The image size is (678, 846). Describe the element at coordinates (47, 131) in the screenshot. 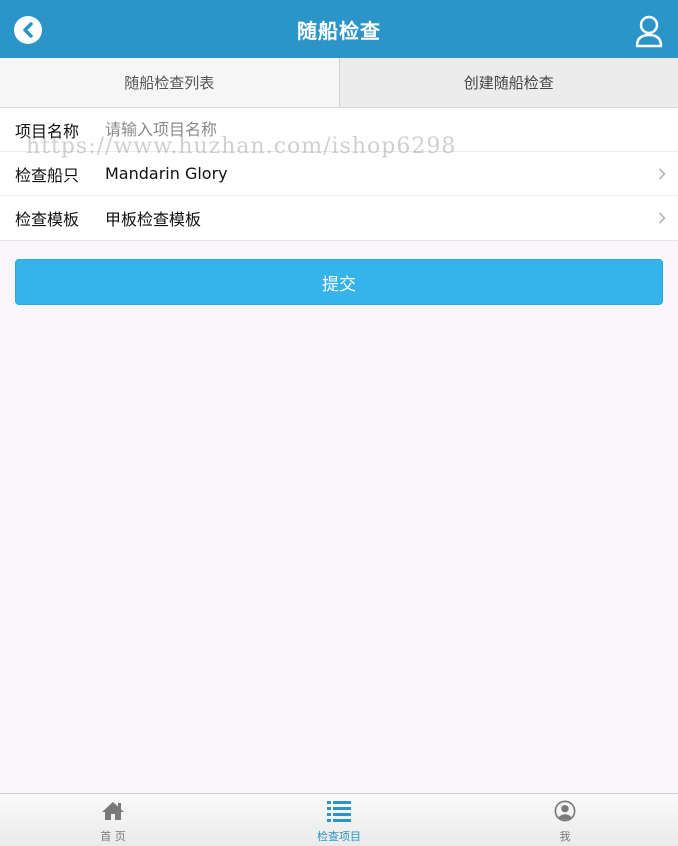

I see `project-name-label: 项目名称` at that location.